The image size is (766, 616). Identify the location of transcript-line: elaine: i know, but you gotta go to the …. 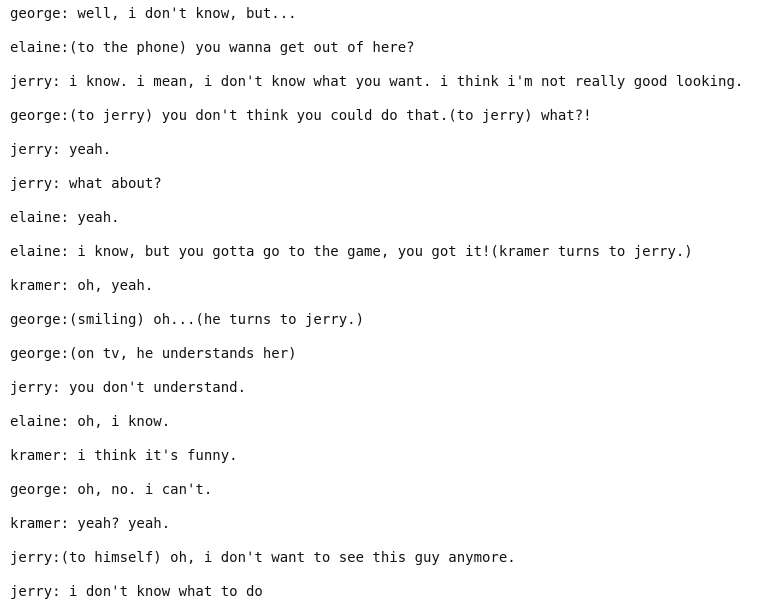
(351, 252).